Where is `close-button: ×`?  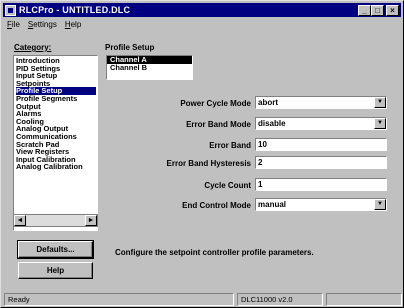 close-button: × is located at coordinates (392, 10).